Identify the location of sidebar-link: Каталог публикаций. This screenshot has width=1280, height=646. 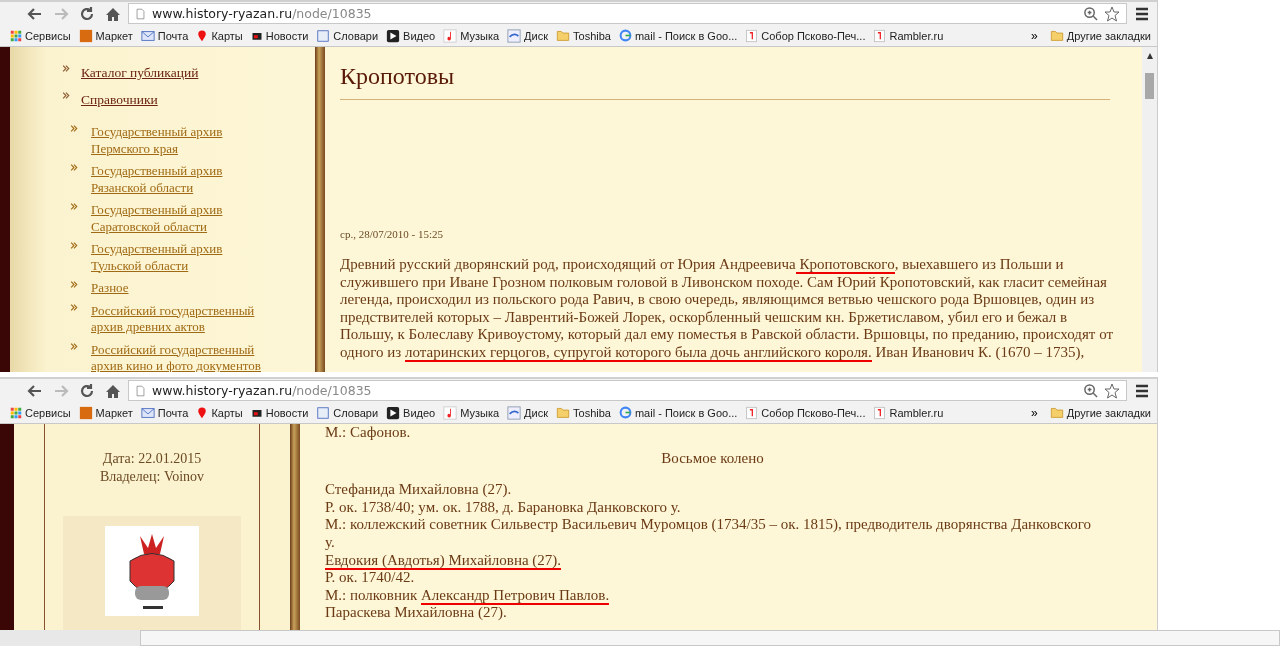
(140, 72).